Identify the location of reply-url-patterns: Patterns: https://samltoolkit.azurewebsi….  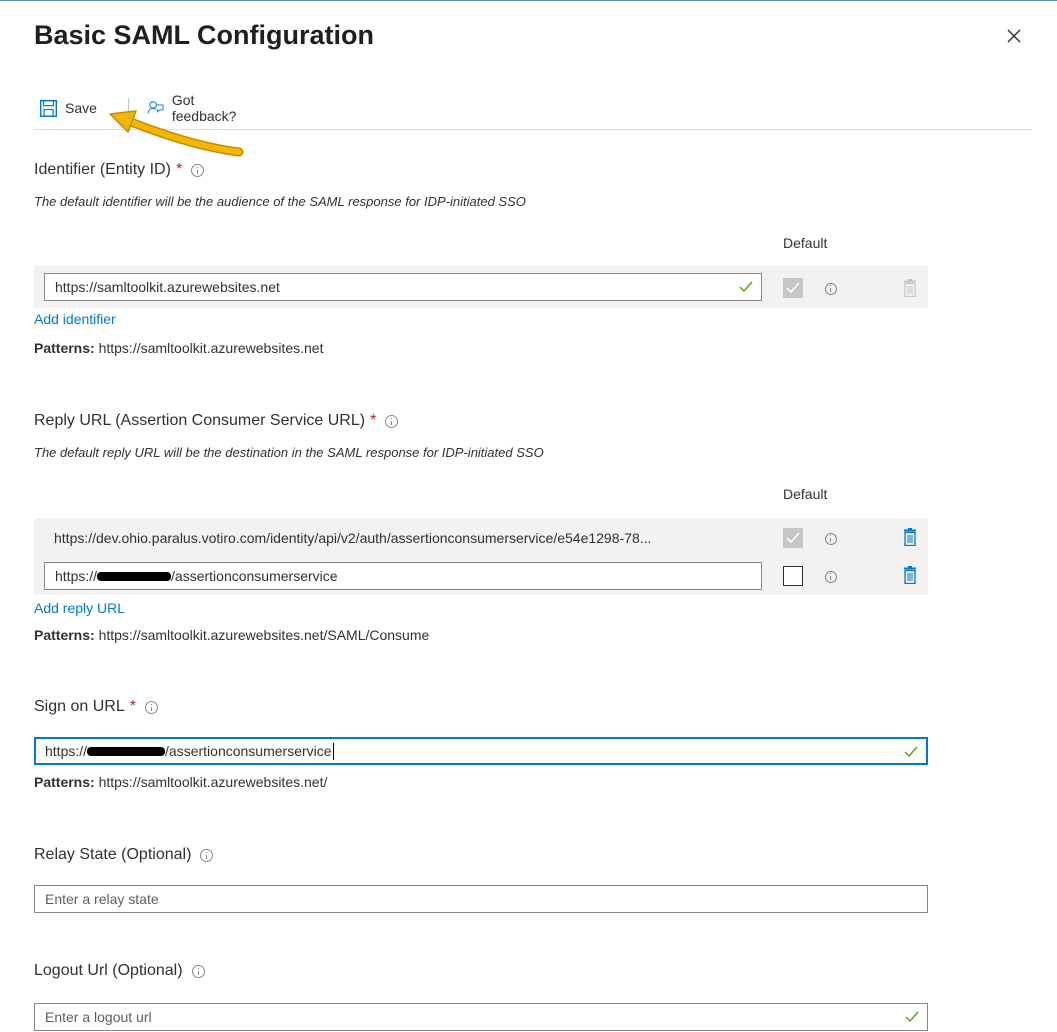
(231, 635).